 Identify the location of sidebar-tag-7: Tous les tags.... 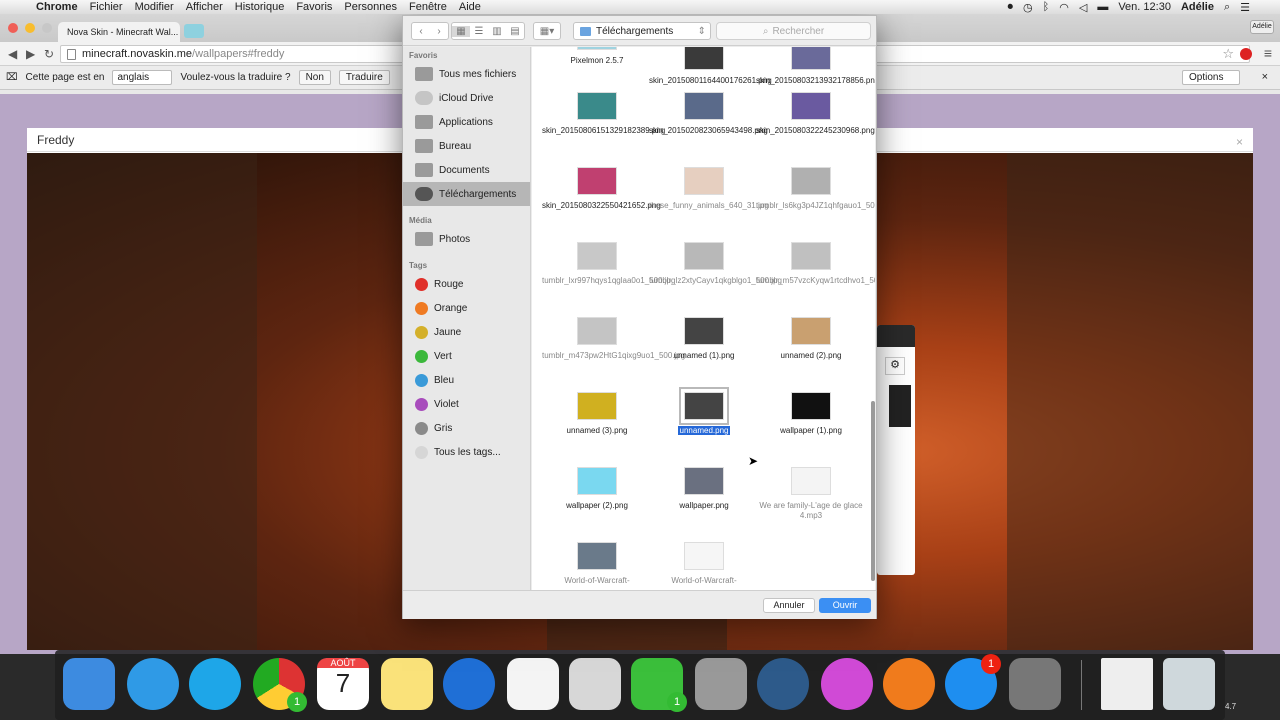
(466, 452).